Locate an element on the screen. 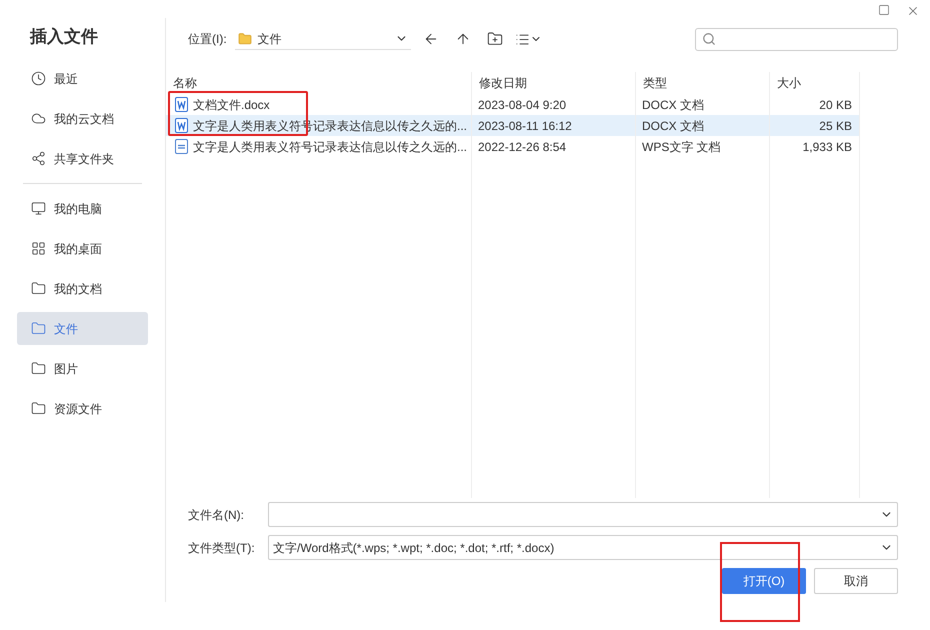 The image size is (930, 630). column-header: 类型 is located at coordinates (702, 83).